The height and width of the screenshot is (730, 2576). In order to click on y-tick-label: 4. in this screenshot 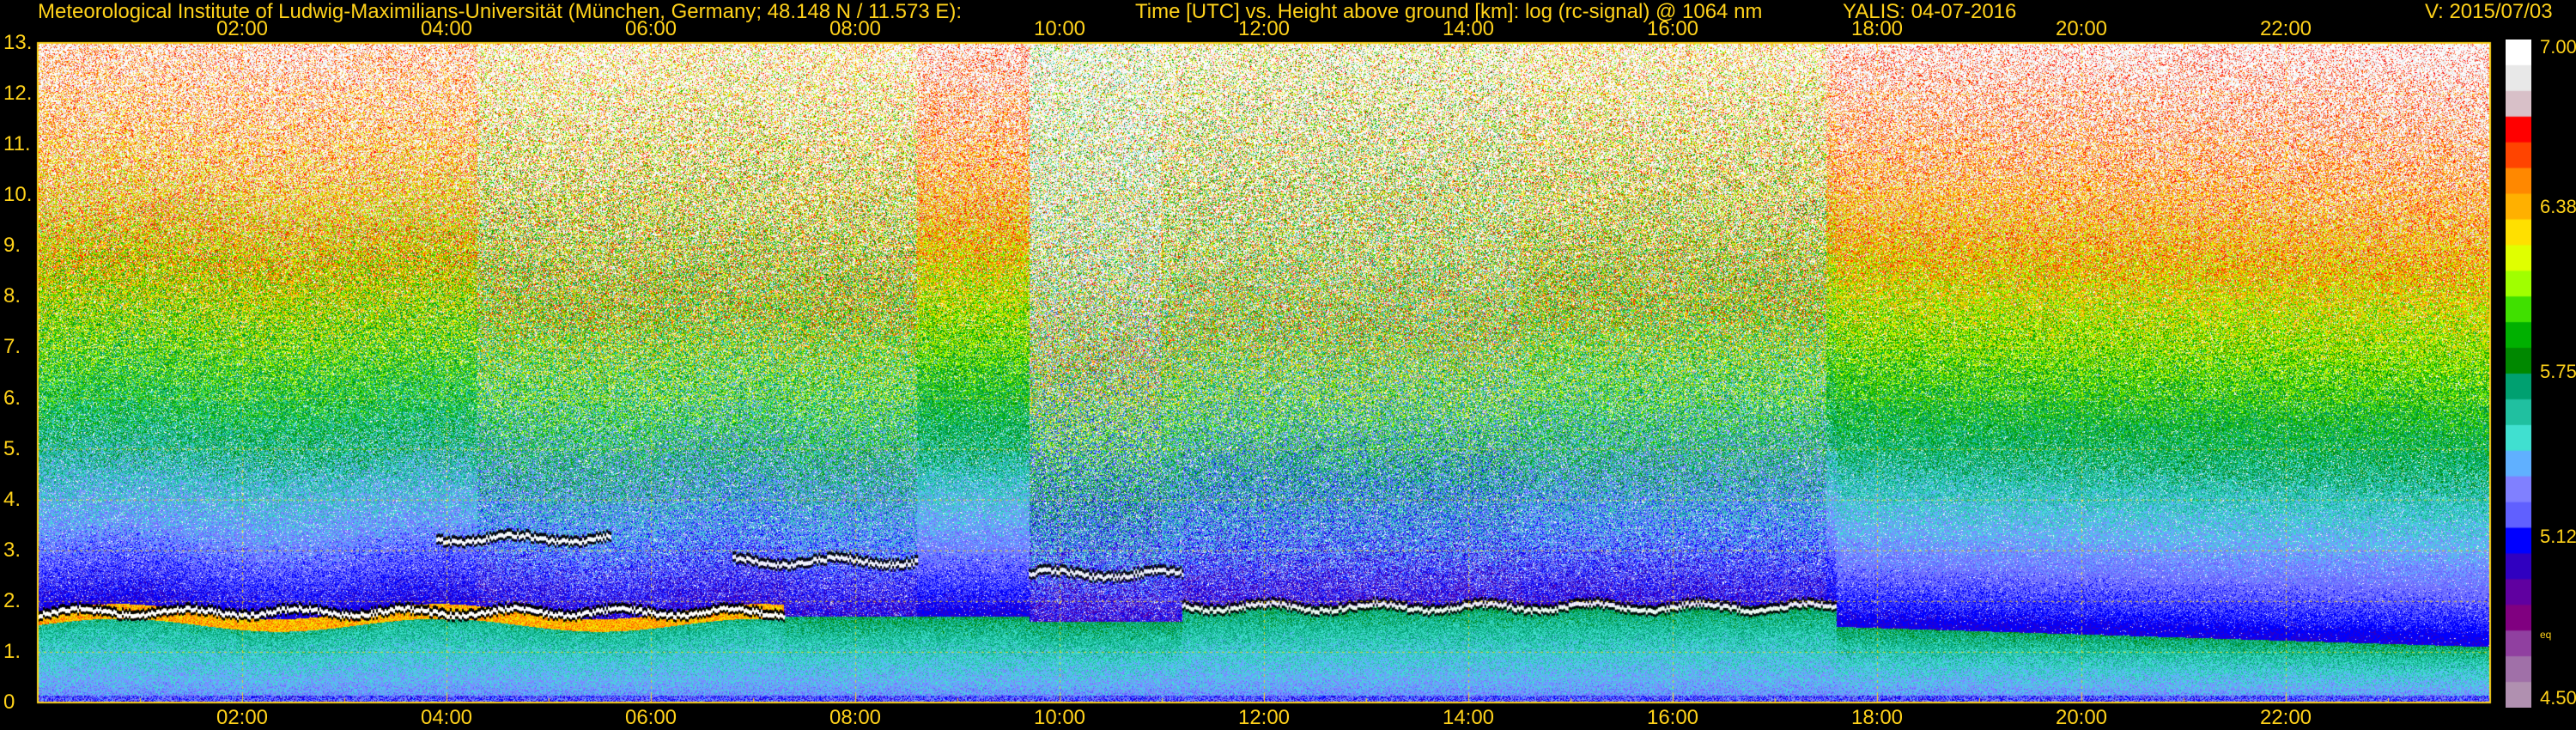, I will do `click(12, 499)`.